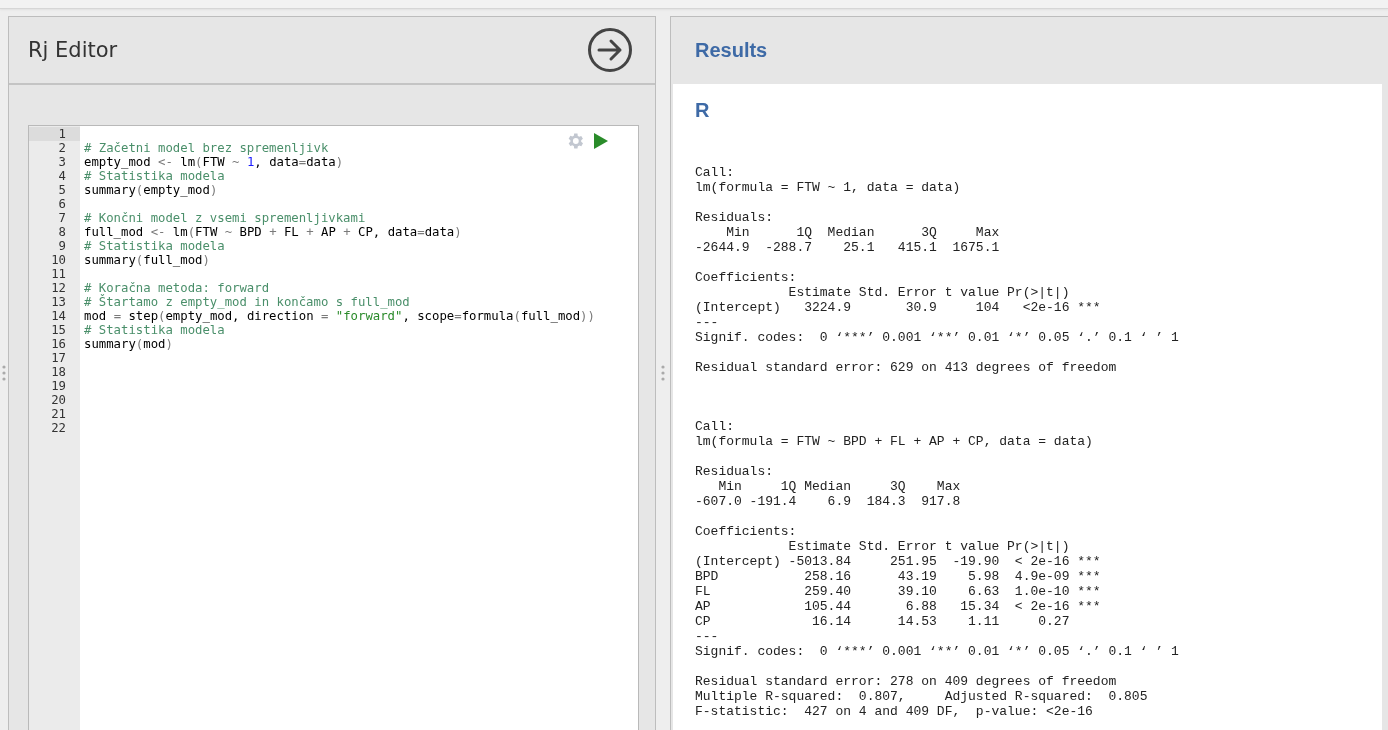  What do you see at coordinates (62, 204) in the screenshot?
I see `line-number: 6` at bounding box center [62, 204].